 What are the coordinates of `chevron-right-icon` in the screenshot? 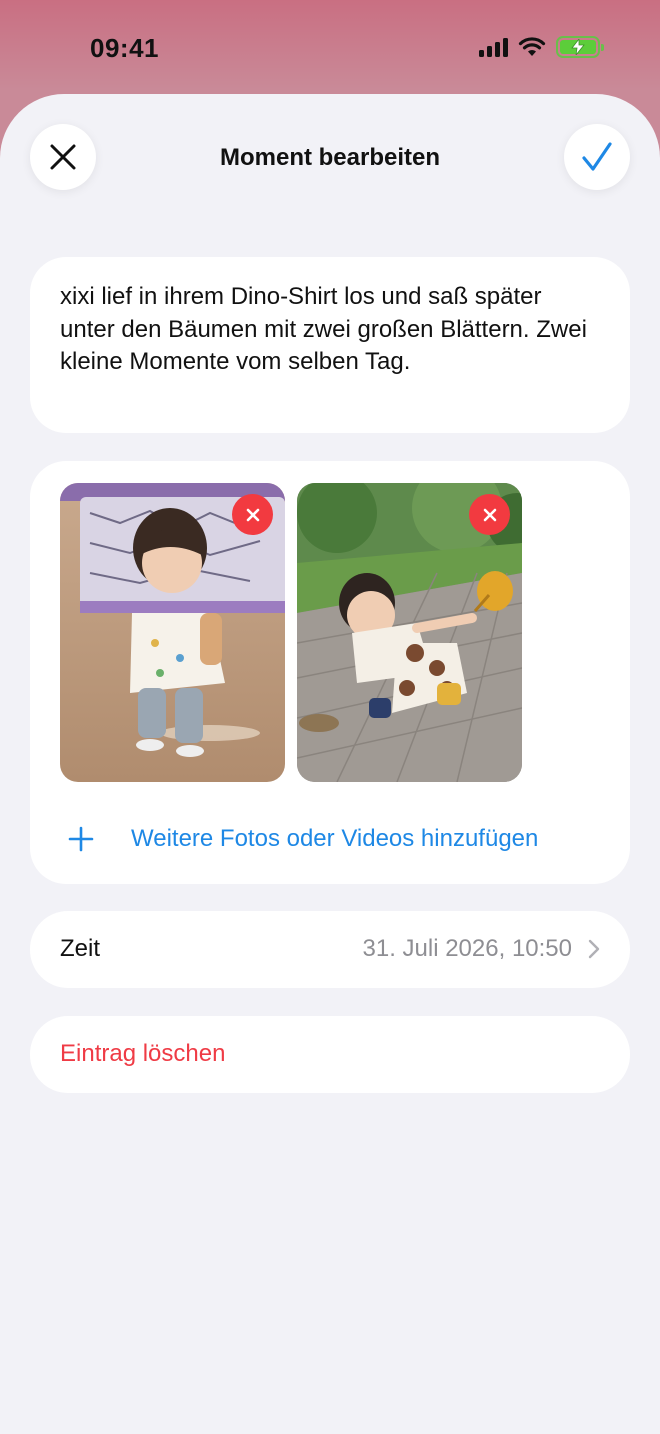 It's located at (594, 949).